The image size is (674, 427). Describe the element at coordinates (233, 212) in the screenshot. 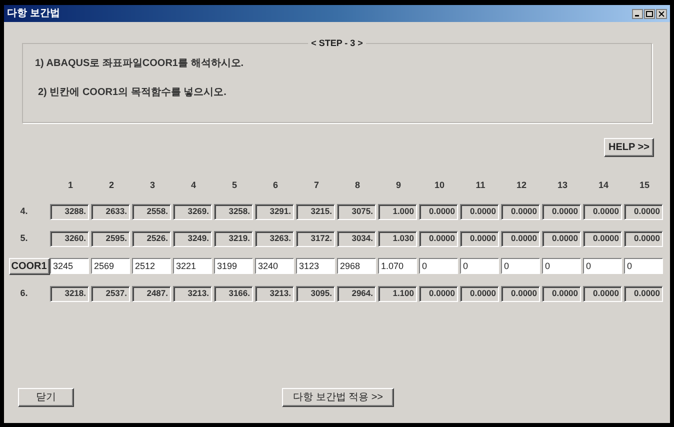

I see `value-cell: 3258.` at that location.